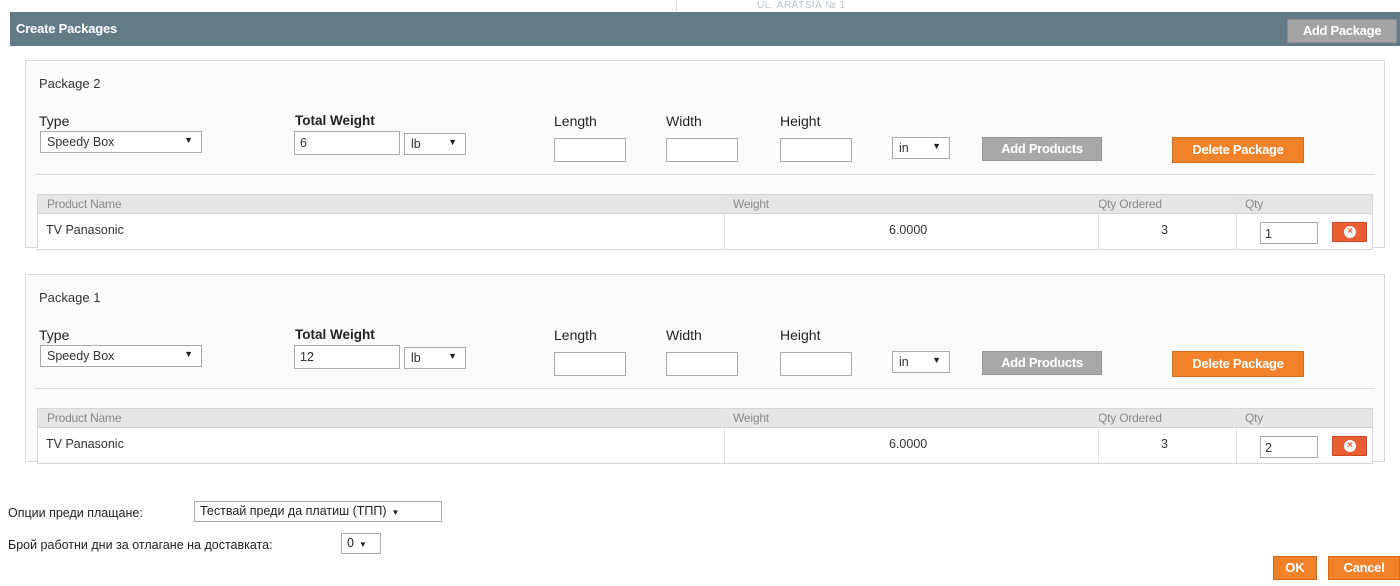 The width and height of the screenshot is (1400, 586). I want to click on payment-options-select: Тествай преди да платиш (ТПП) ▼, so click(318, 511).